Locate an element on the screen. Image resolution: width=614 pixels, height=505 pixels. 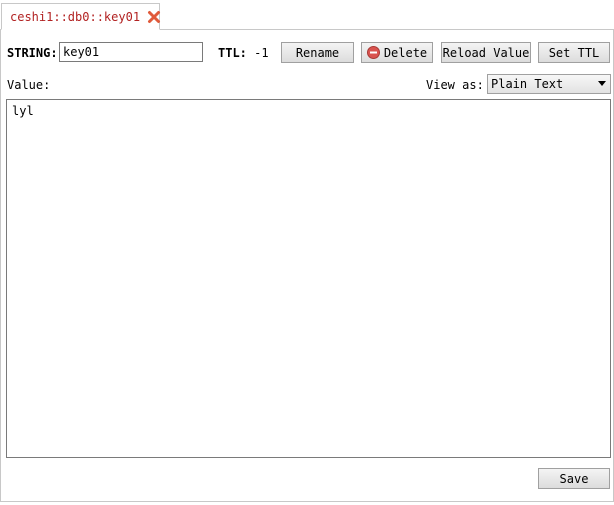
close-x-icon is located at coordinates (154, 17).